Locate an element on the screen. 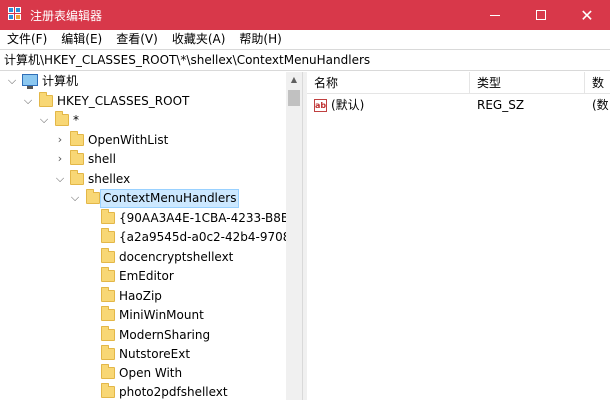 This screenshot has height=400, width=610. tree-item-computer: ⌵ 计算机 is located at coordinates (143, 81).